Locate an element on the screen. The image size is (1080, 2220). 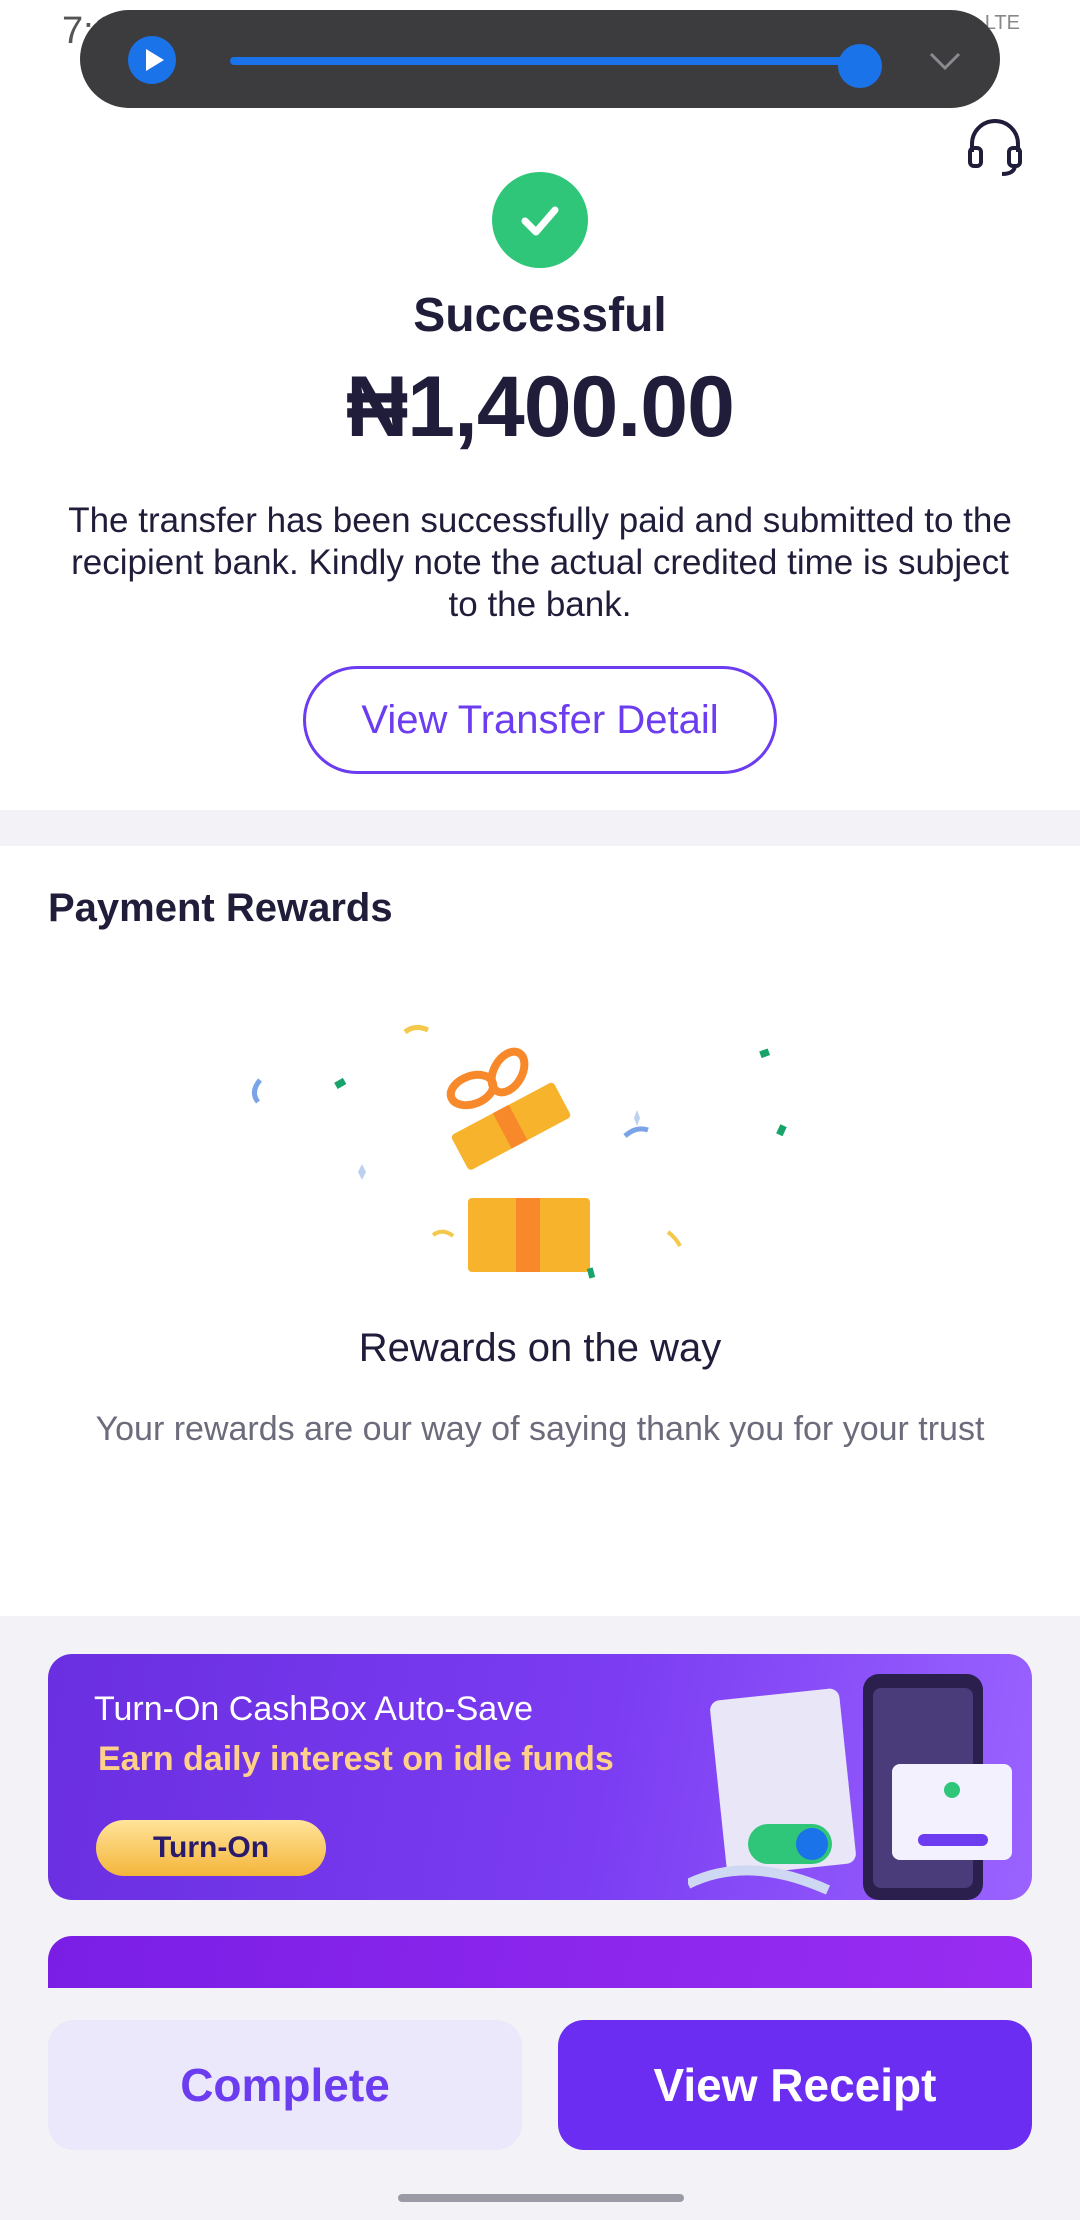
phone-illustration is located at coordinates (850, 1787).